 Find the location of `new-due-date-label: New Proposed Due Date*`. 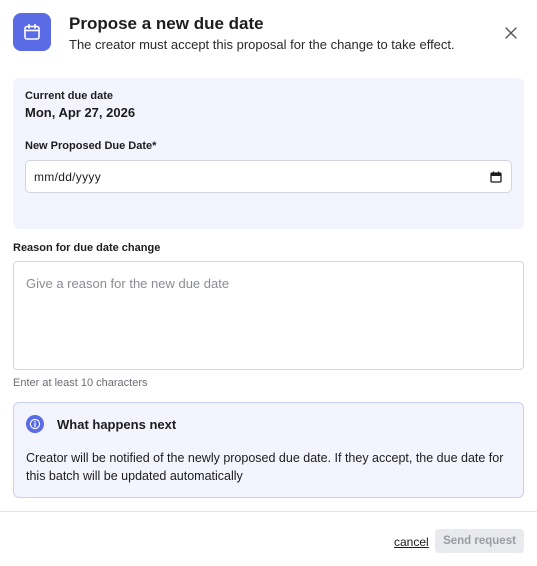

new-due-date-label: New Proposed Due Date* is located at coordinates (91, 146).